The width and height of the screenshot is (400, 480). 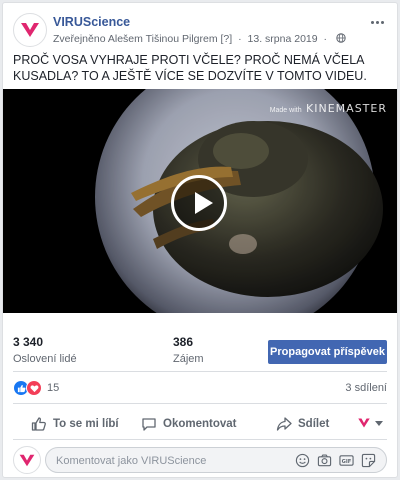 I want to click on reaction-icons, so click(x=29, y=388).